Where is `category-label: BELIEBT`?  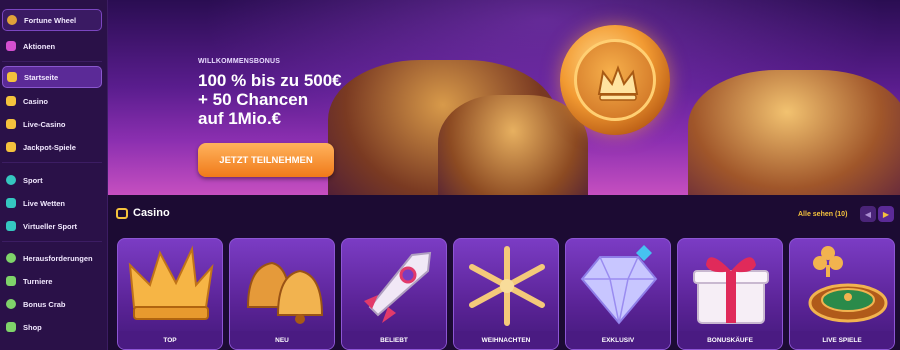
category-label: BELIEBT is located at coordinates (394, 340).